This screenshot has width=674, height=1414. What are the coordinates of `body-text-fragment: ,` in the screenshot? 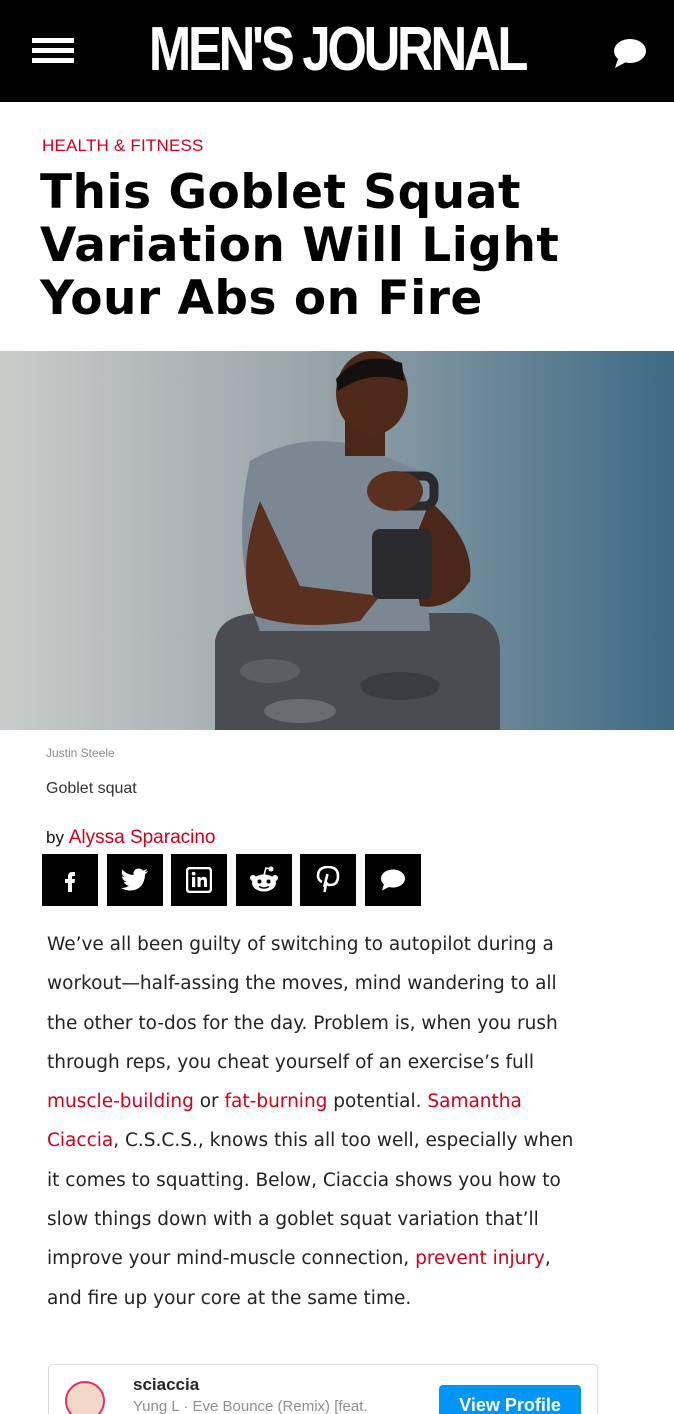 It's located at (547, 1259).